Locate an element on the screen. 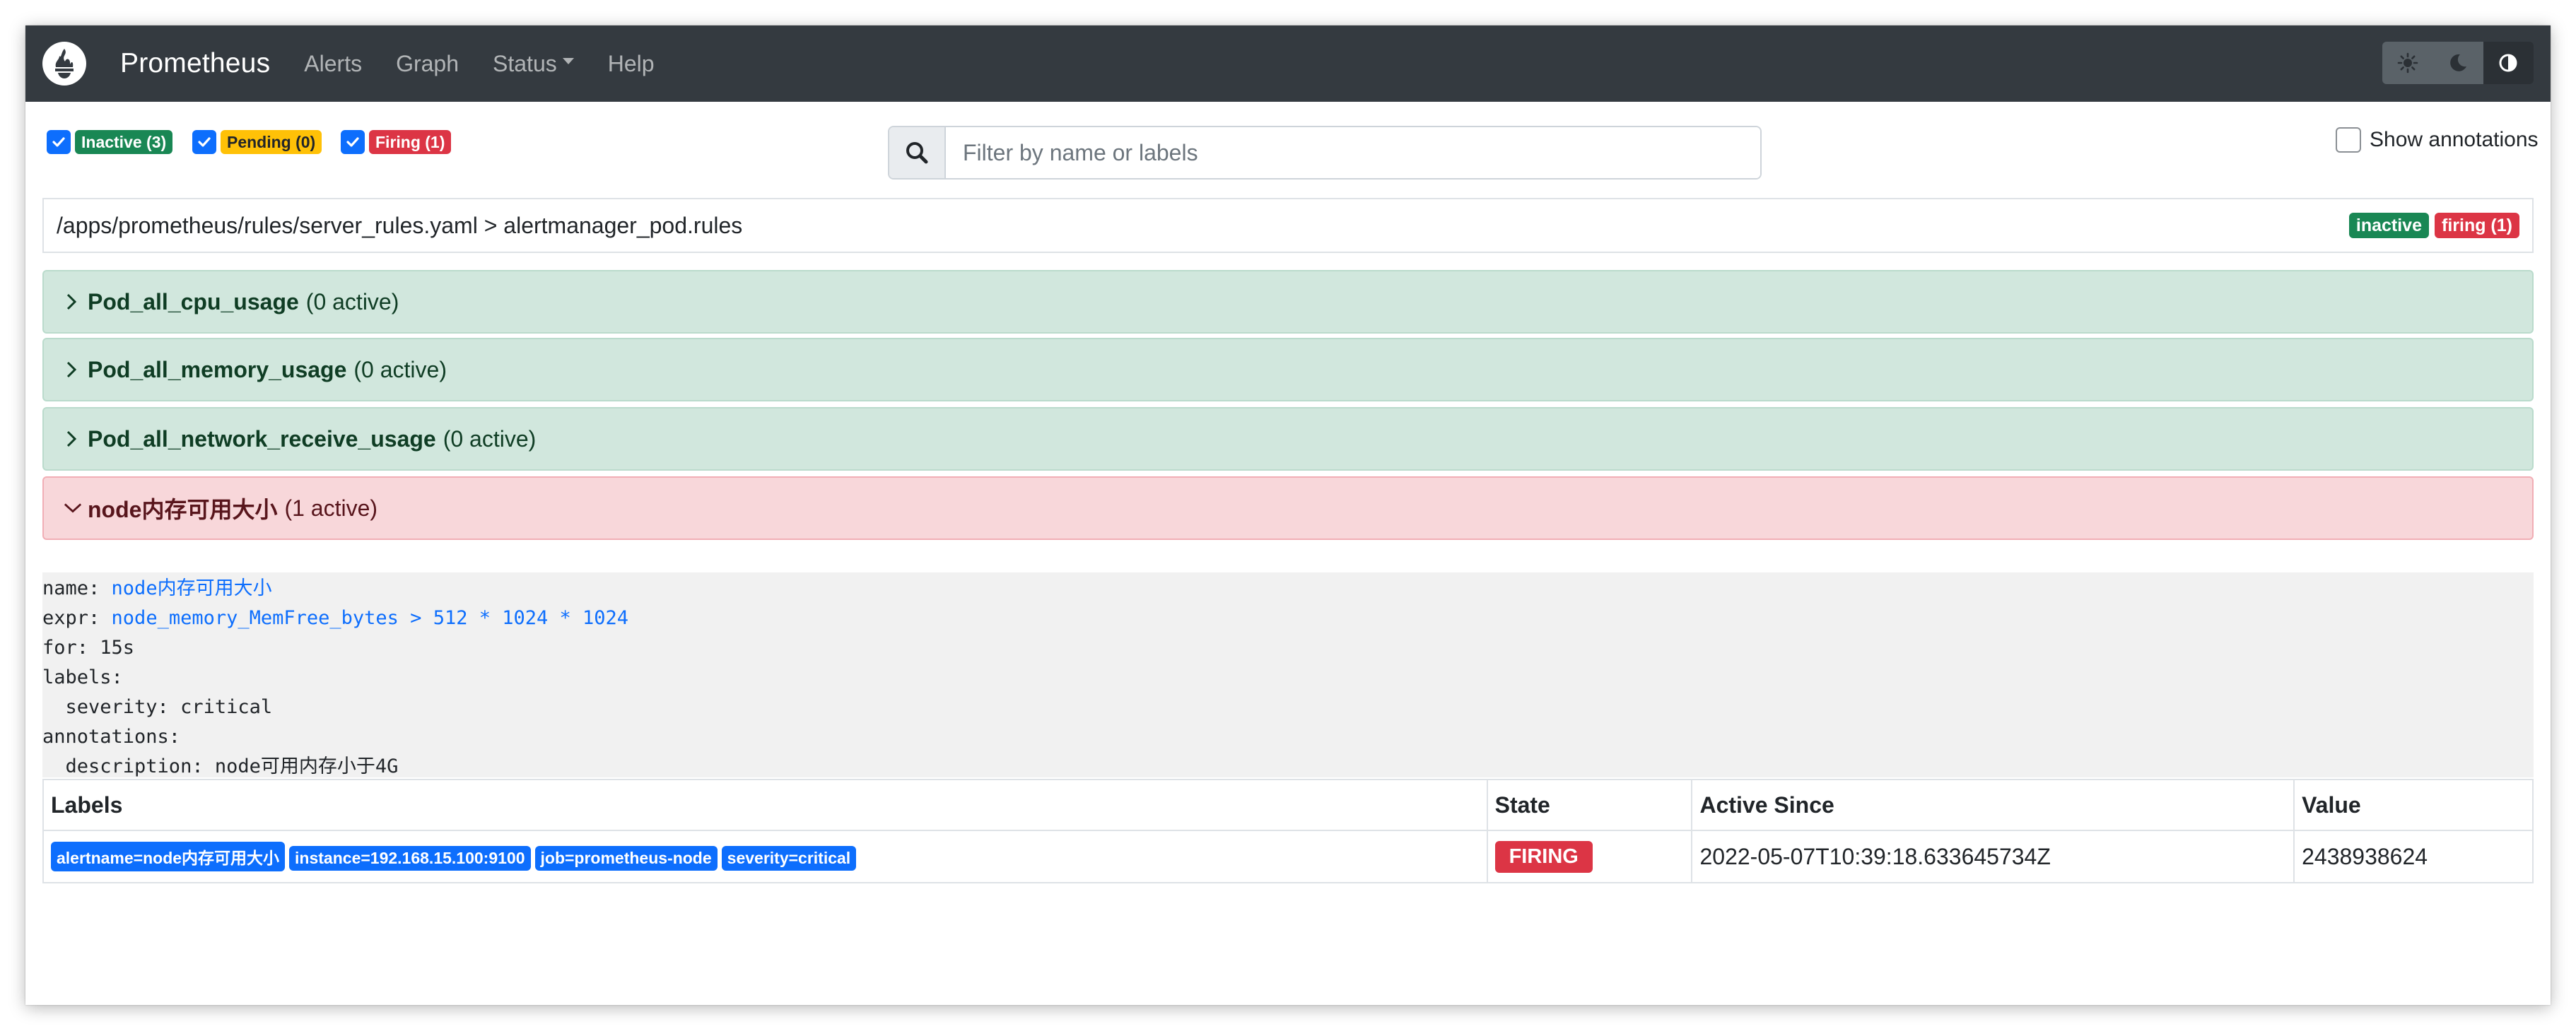 This screenshot has height=1029, width=2576. nav-graph: Graph is located at coordinates (428, 64).